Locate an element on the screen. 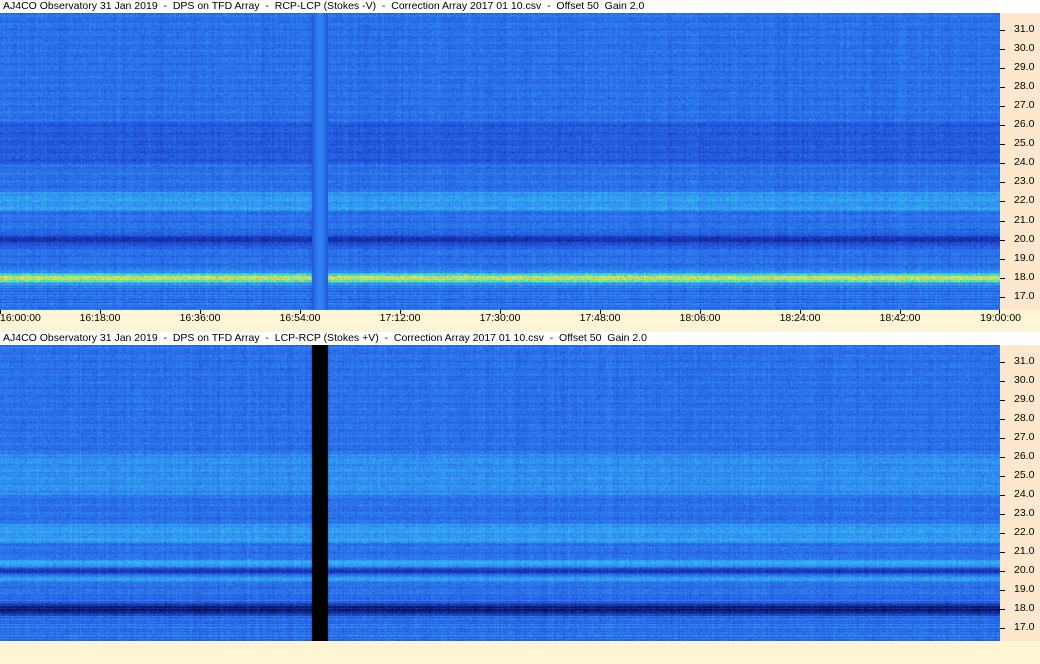 The width and height of the screenshot is (1040, 664). freq-tick-1: 17.0 is located at coordinates (1020, 296).